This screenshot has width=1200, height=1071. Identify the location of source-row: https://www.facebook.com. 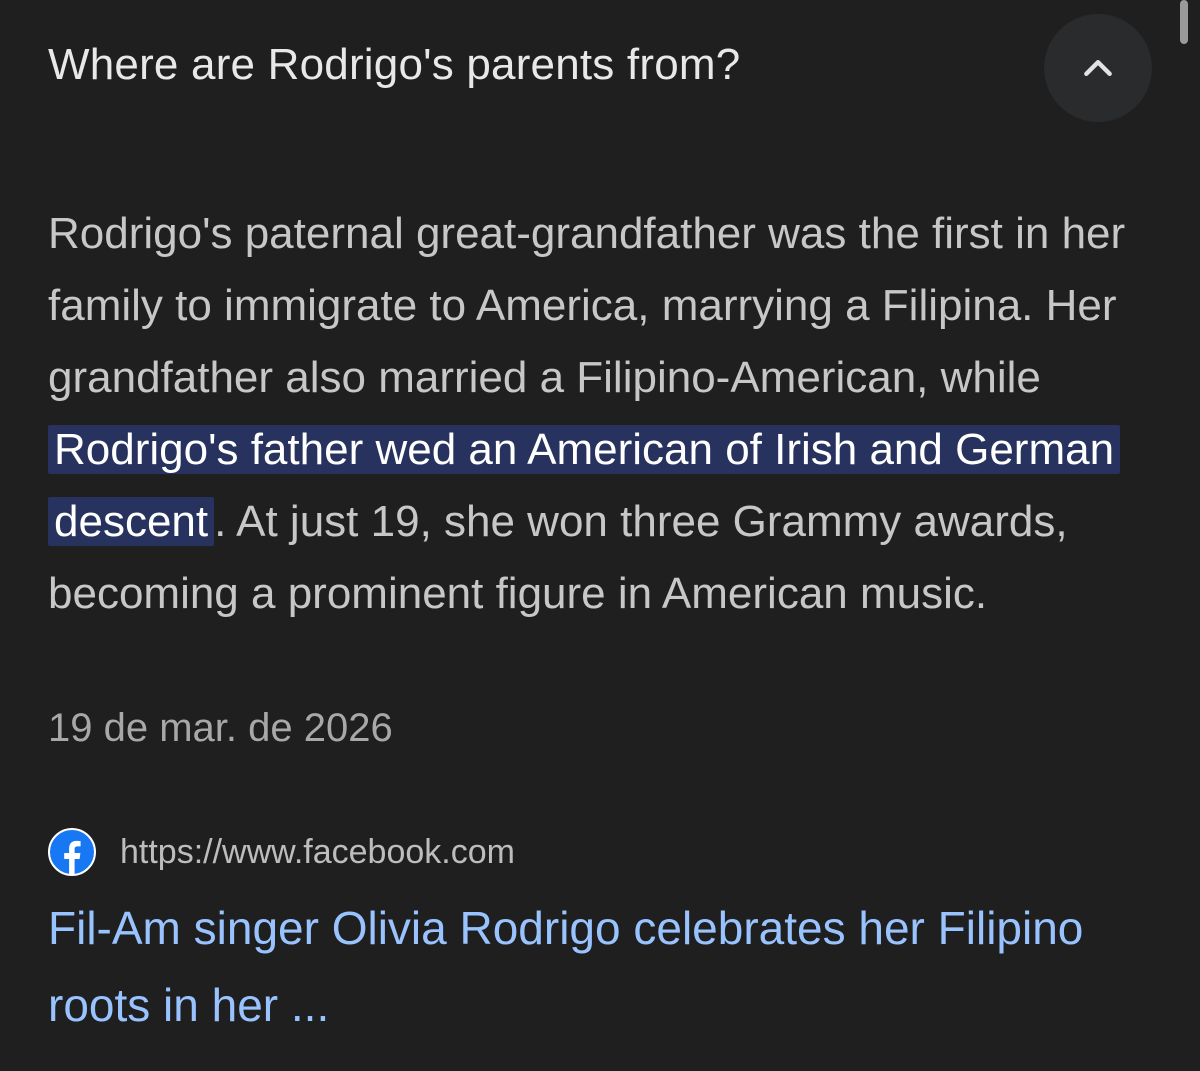
(281, 852).